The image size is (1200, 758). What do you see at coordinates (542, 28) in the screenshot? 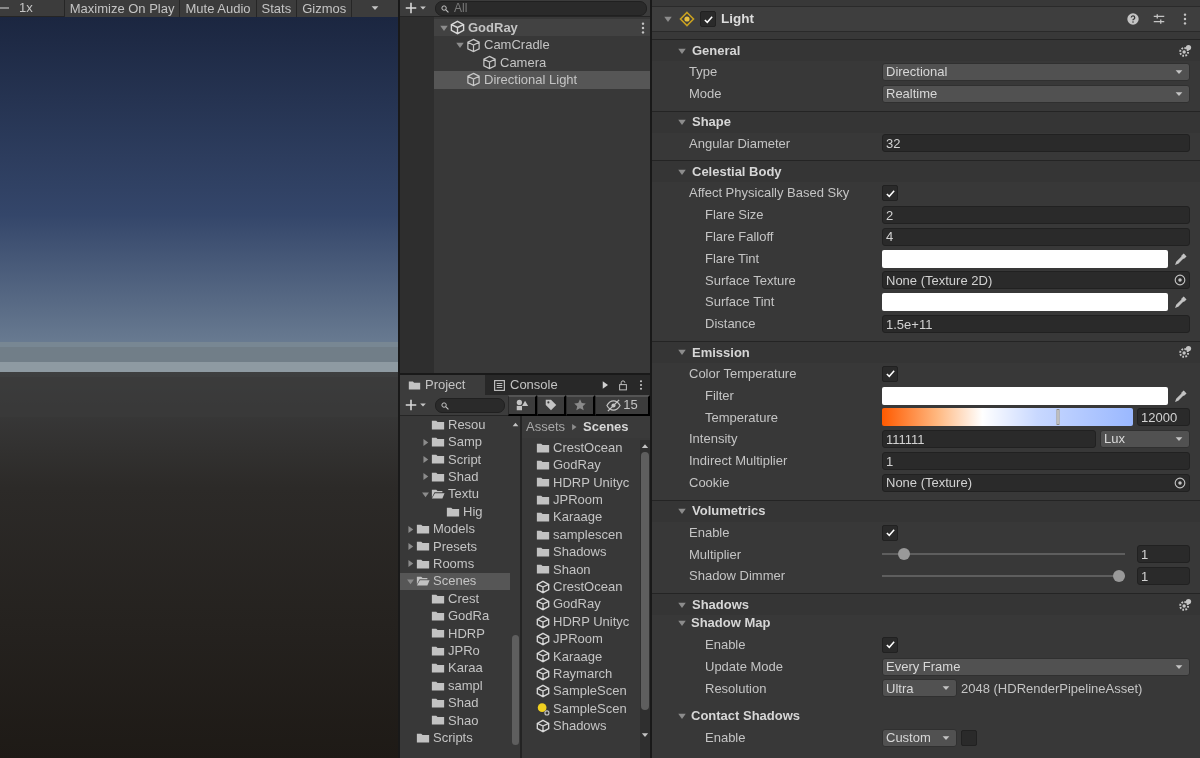
I see `hierarchy-item: GodRay` at bounding box center [542, 28].